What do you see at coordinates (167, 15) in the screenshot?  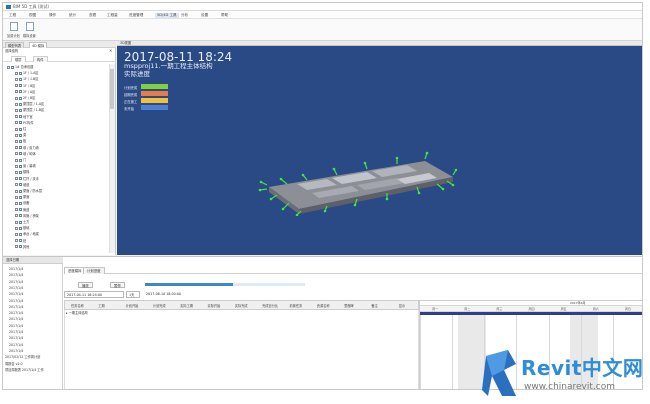 I see `menu-item: 5D/4D 工具` at bounding box center [167, 15].